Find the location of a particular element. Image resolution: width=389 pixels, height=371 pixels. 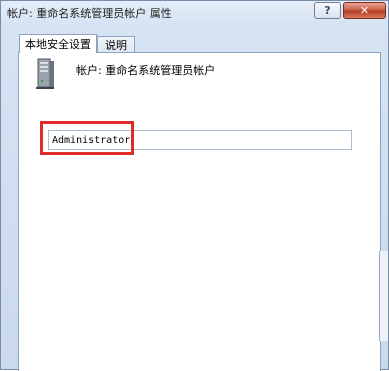

close-icon: ✕ is located at coordinates (364, 10).